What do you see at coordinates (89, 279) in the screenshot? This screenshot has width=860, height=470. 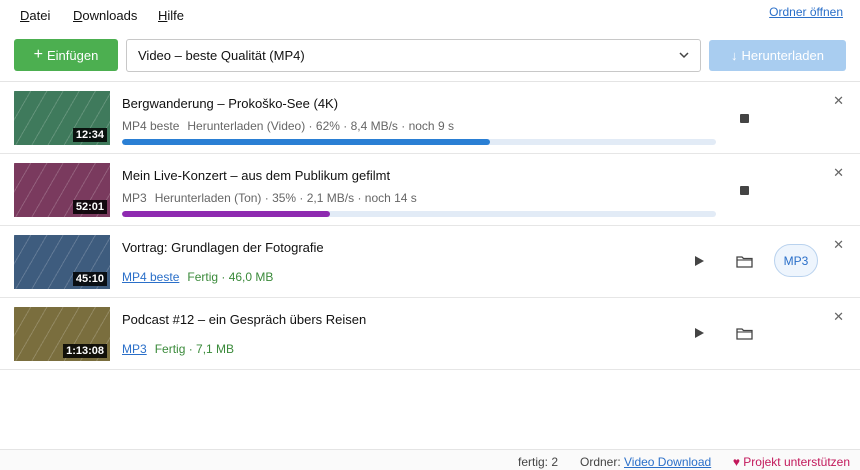 I see `duration-badge: 45:10` at bounding box center [89, 279].